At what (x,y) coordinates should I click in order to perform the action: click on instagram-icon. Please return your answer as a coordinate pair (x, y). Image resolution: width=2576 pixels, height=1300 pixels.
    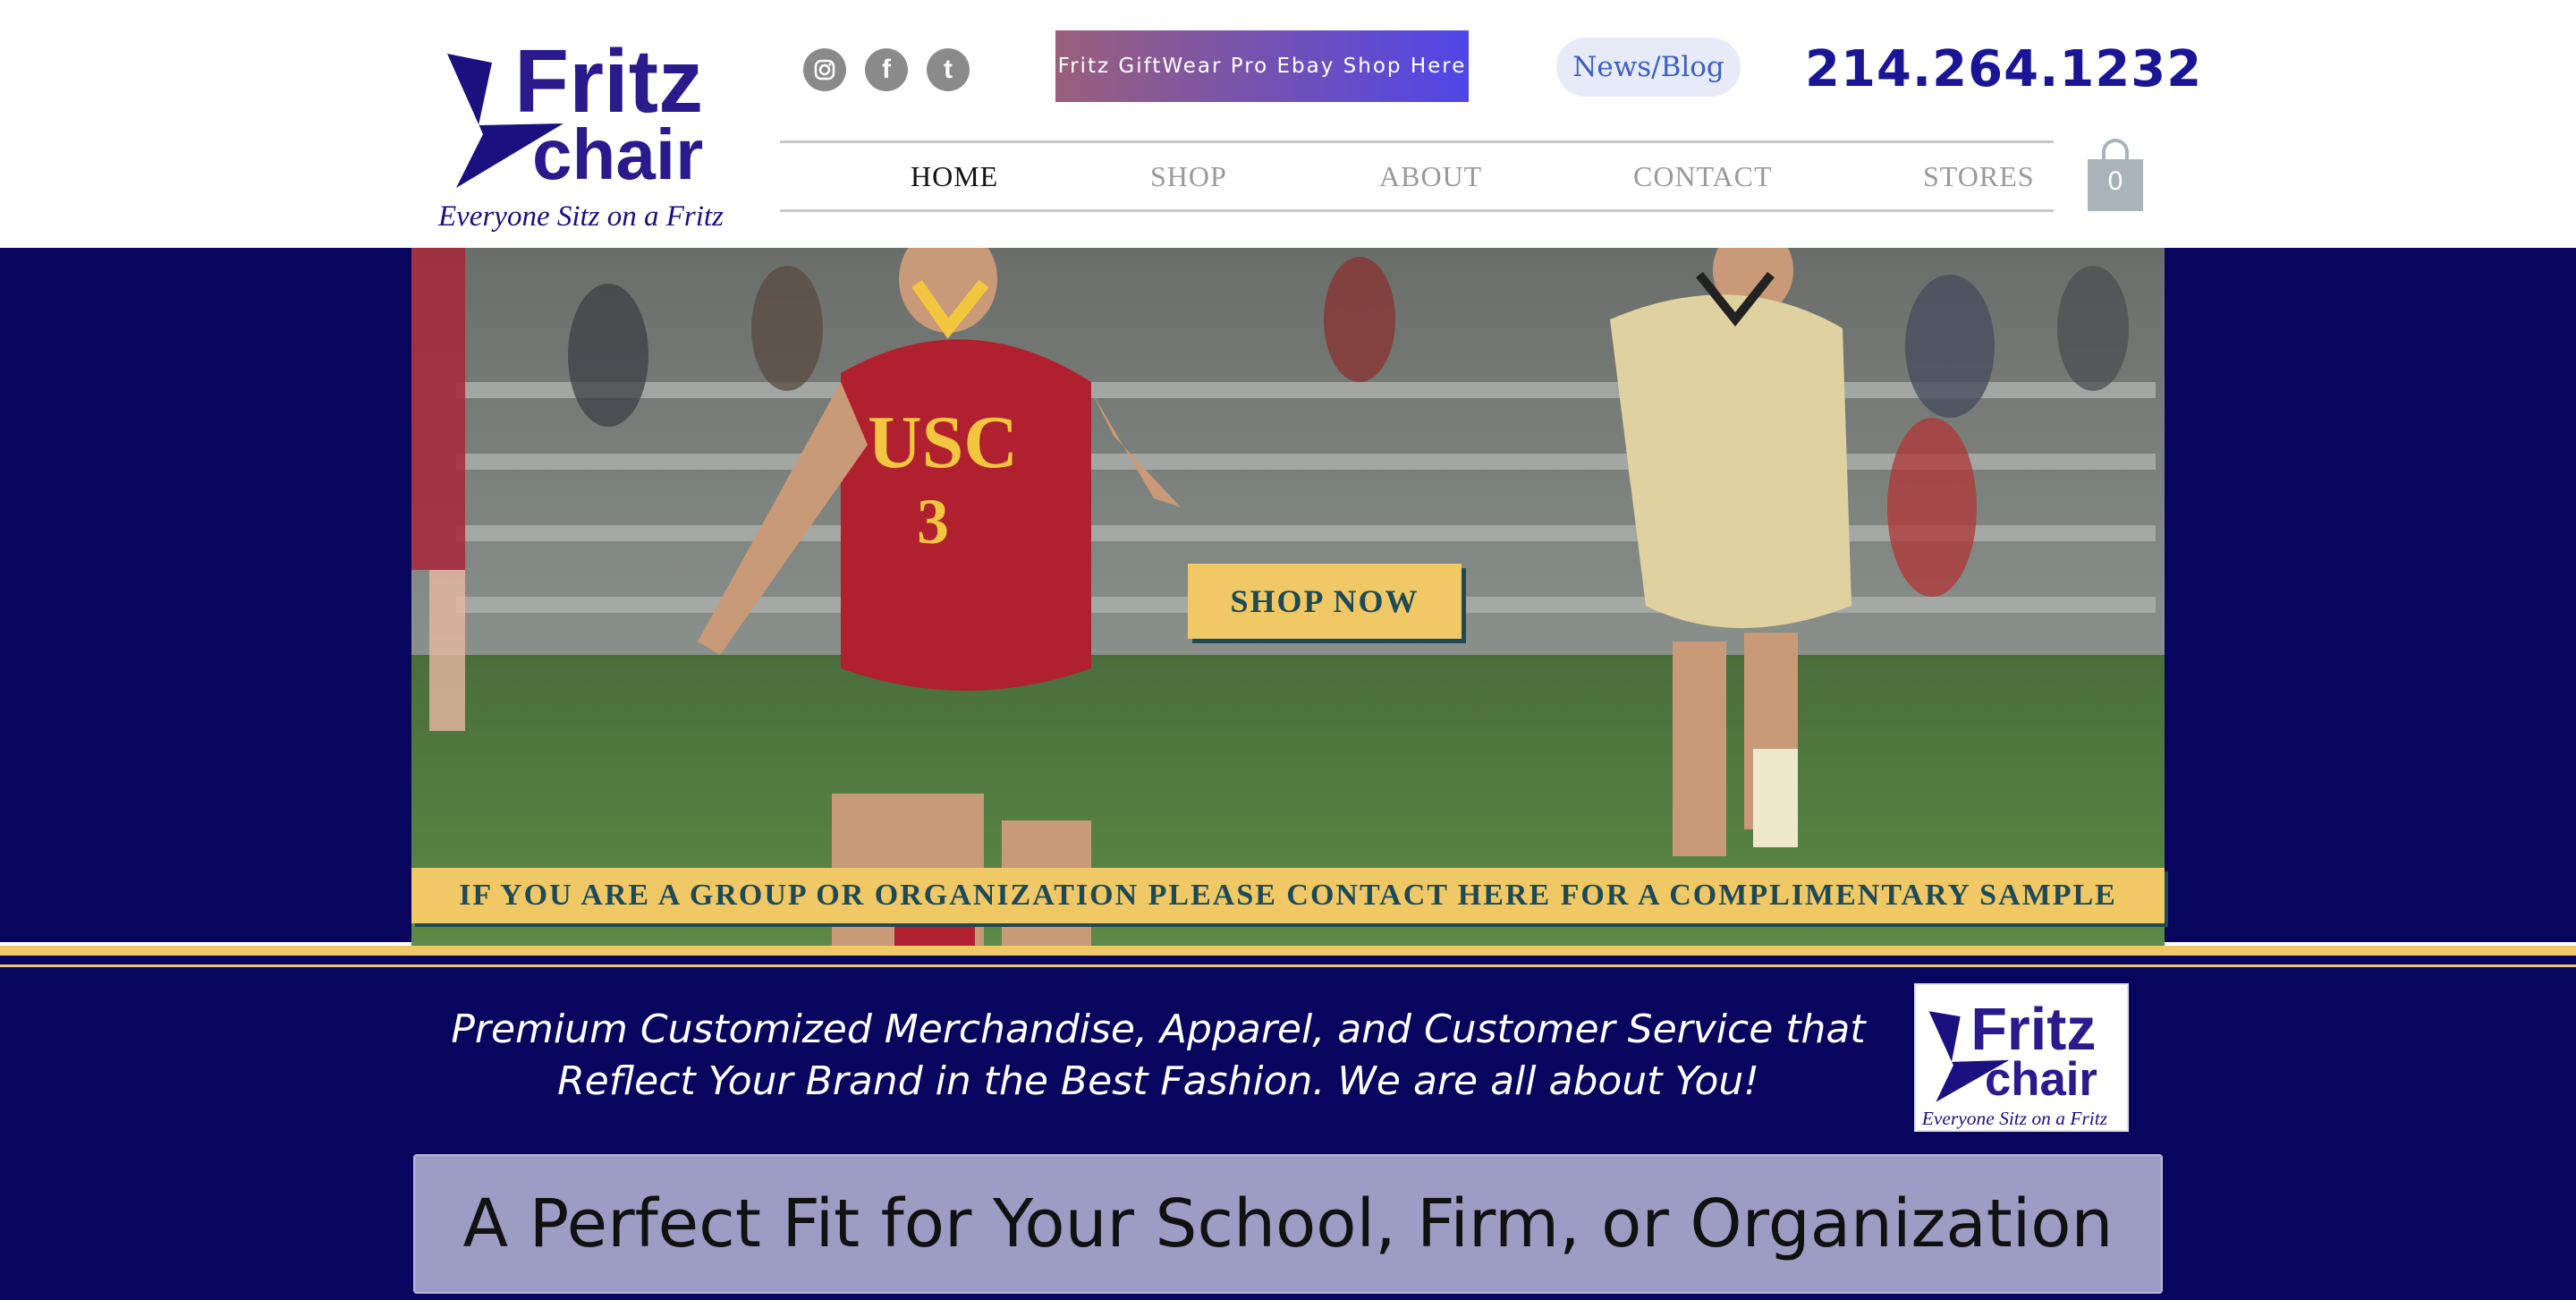
    Looking at the image, I should click on (824, 70).